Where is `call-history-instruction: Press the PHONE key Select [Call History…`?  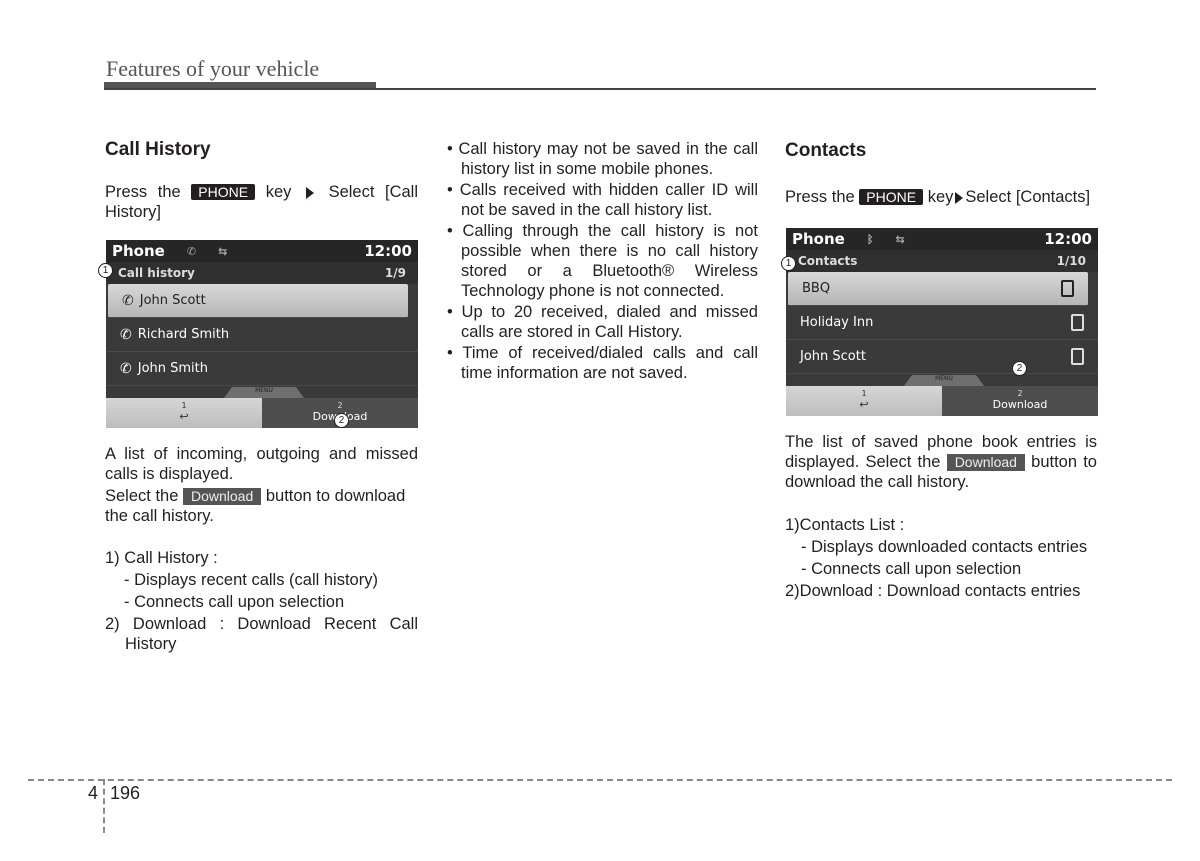
call-history-instruction: Press the PHONE key Select [Call History… is located at coordinates (261, 202).